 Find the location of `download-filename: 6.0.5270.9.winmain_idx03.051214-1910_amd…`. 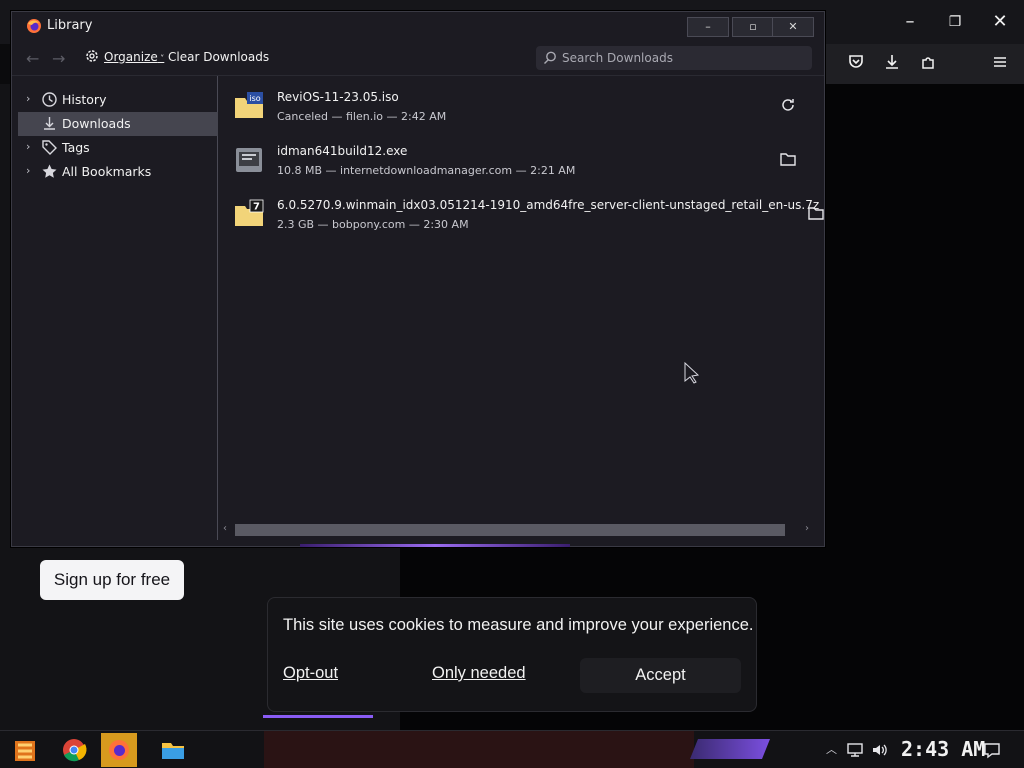

download-filename: 6.0.5270.9.winmain_idx03.051214-1910_amd… is located at coordinates (548, 205).